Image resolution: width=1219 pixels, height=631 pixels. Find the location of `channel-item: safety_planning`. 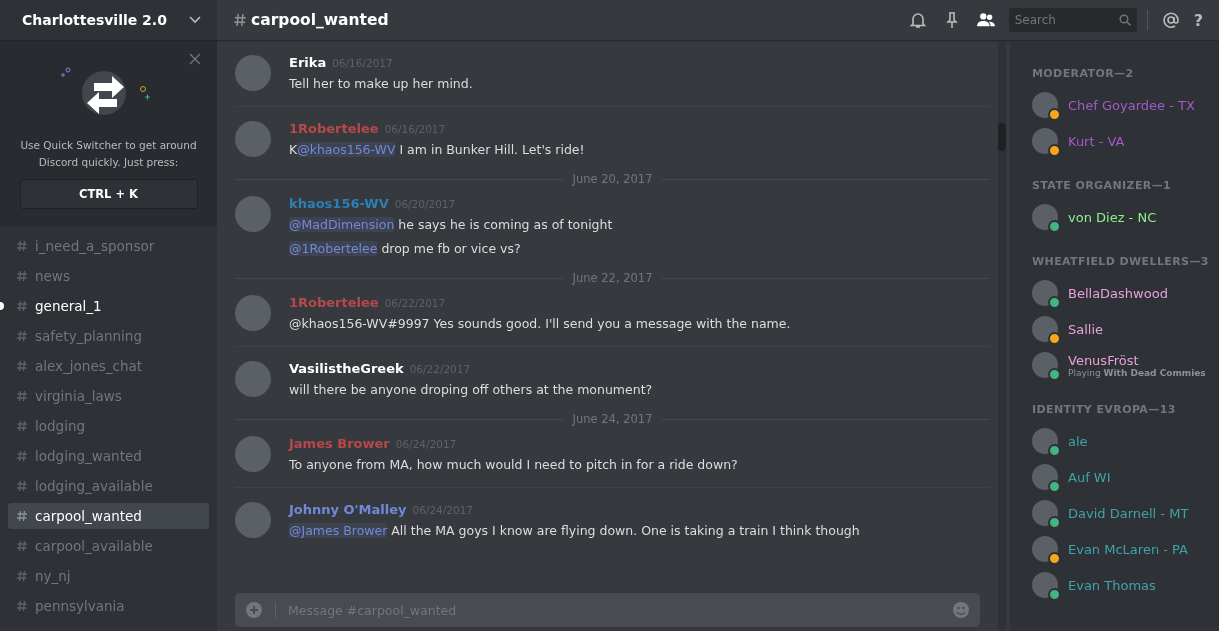

channel-item: safety_planning is located at coordinates (108, 336).